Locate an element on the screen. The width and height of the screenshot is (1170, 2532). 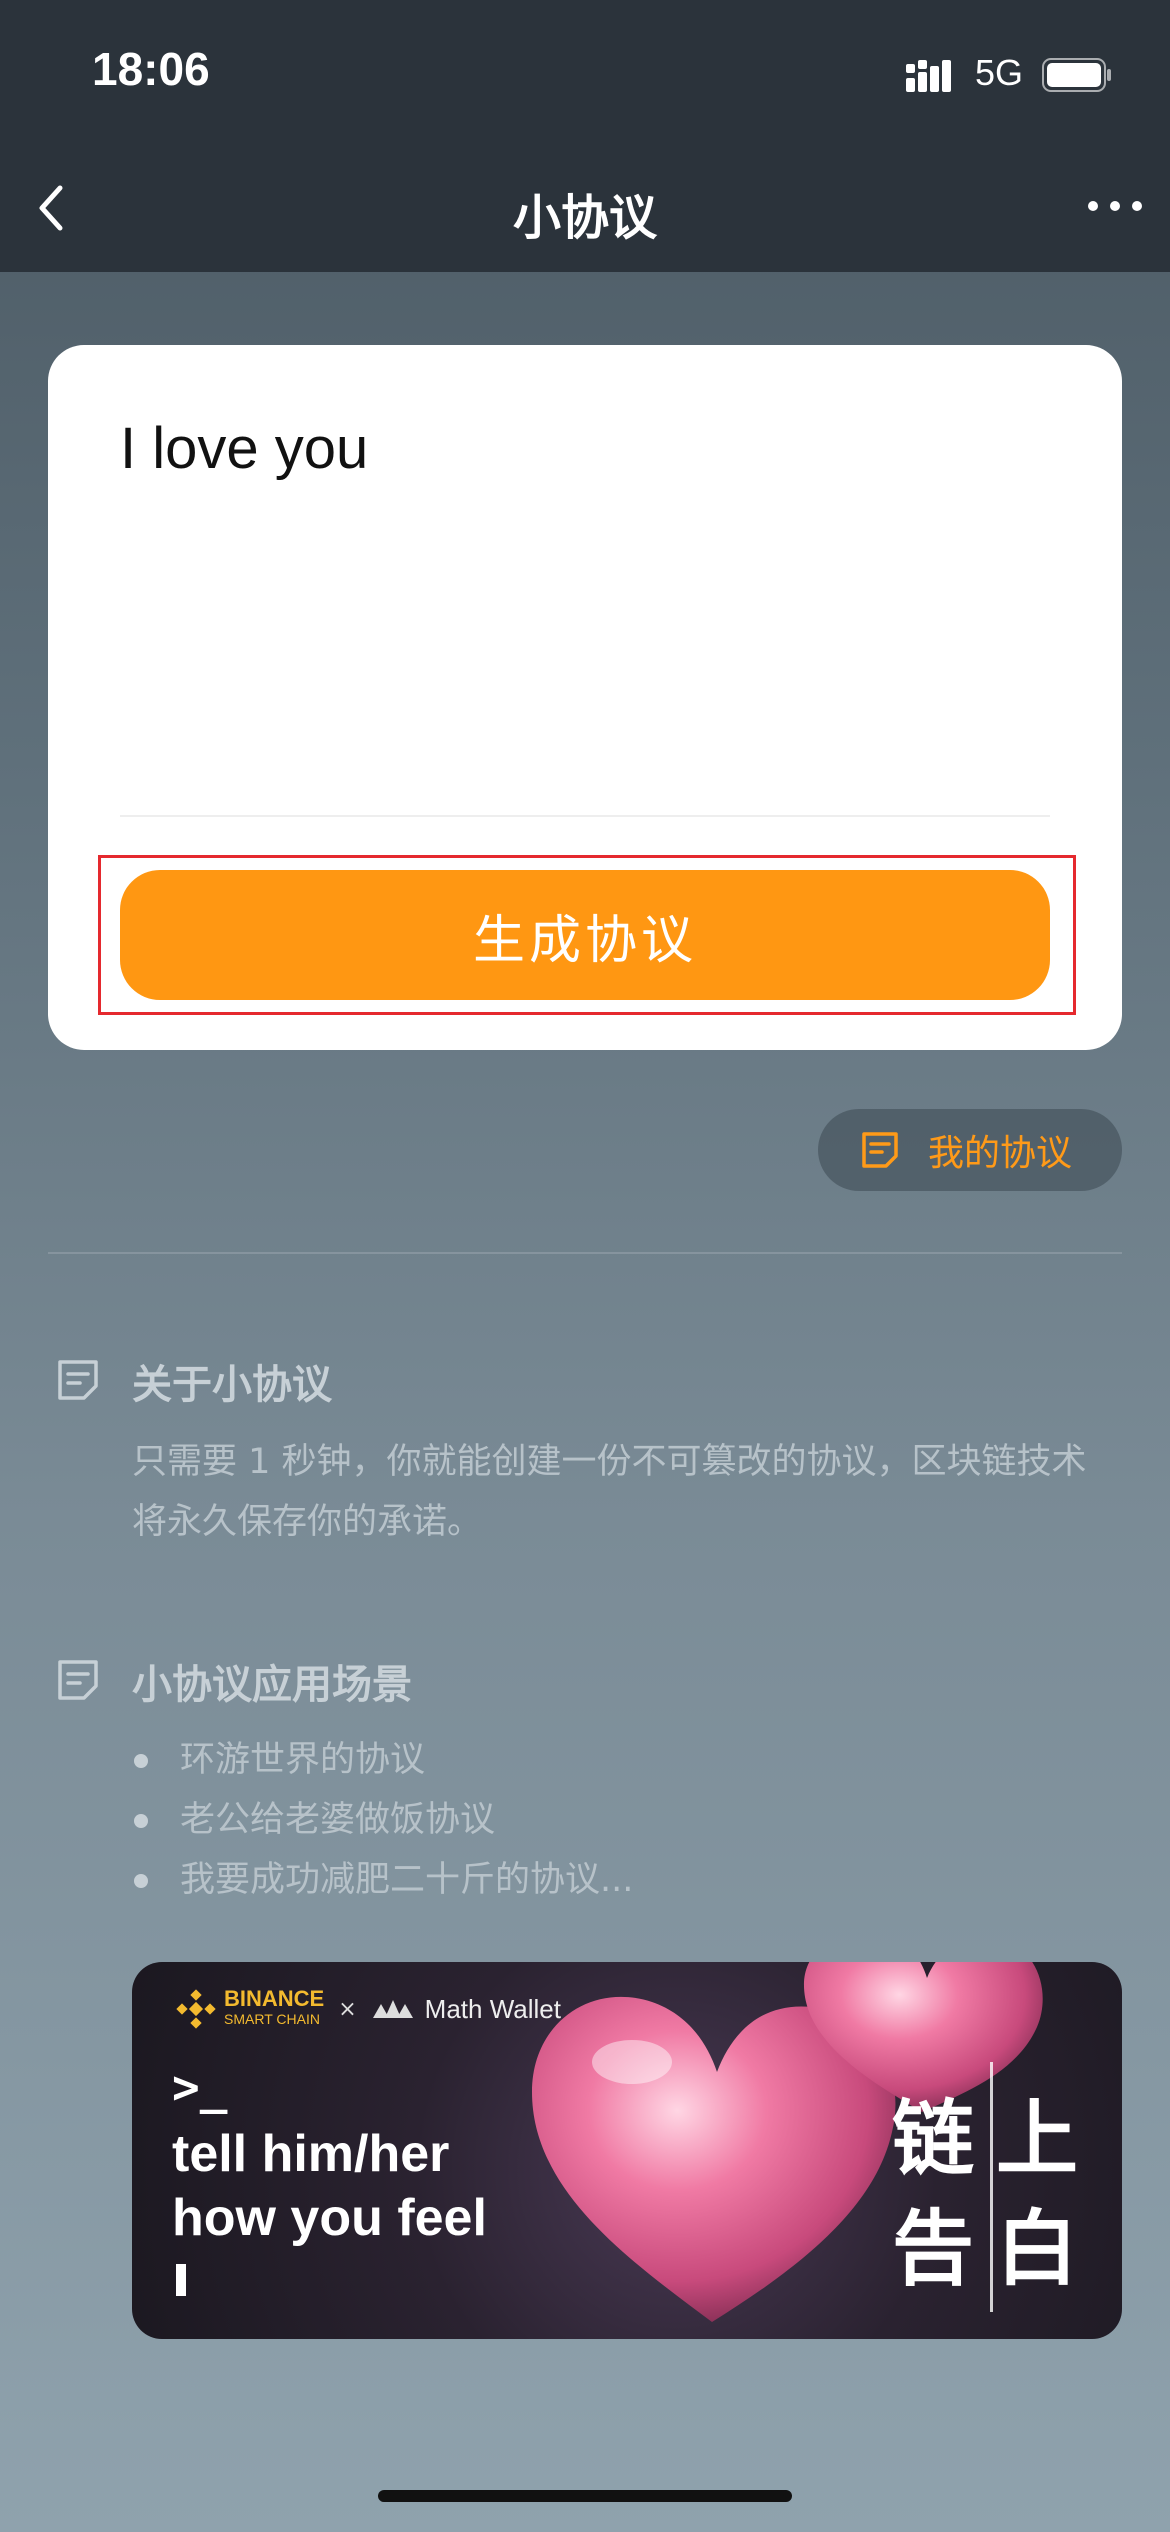
battery-icon is located at coordinates (1076, 75).